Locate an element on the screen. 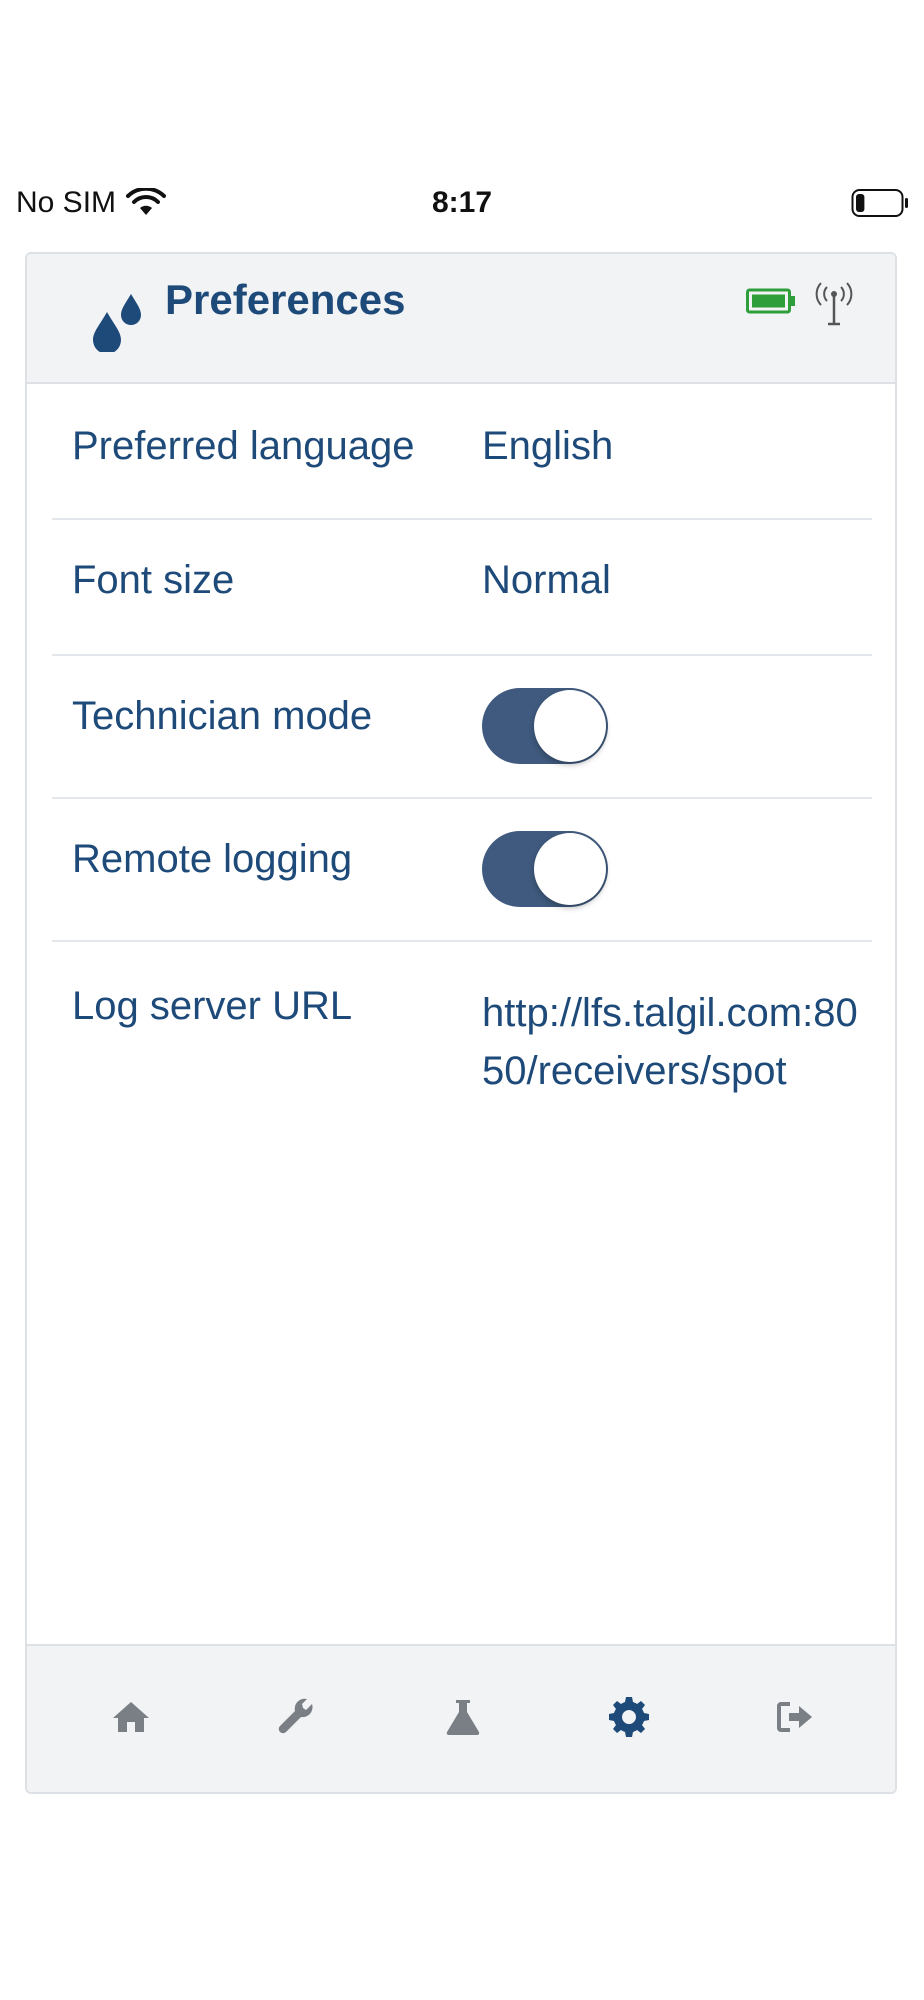 Image resolution: width=924 pixels, height=2000 pixels. tab-lab is located at coordinates (463, 1717).